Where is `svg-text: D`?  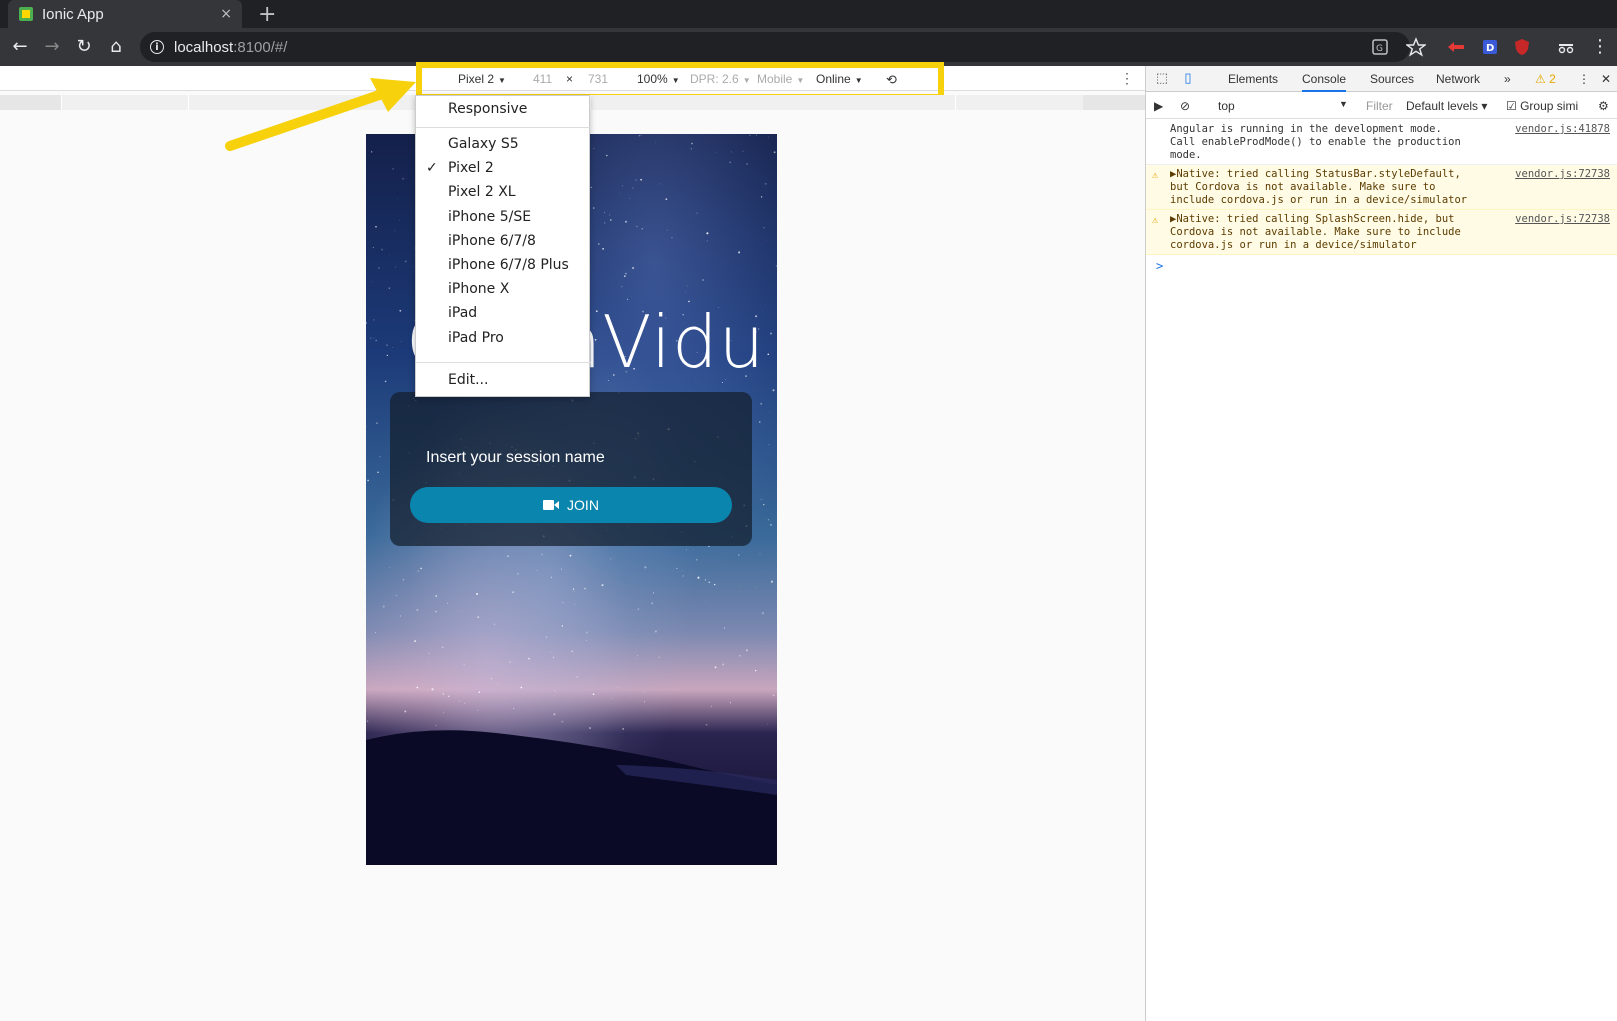 svg-text: D is located at coordinates (1490, 48).